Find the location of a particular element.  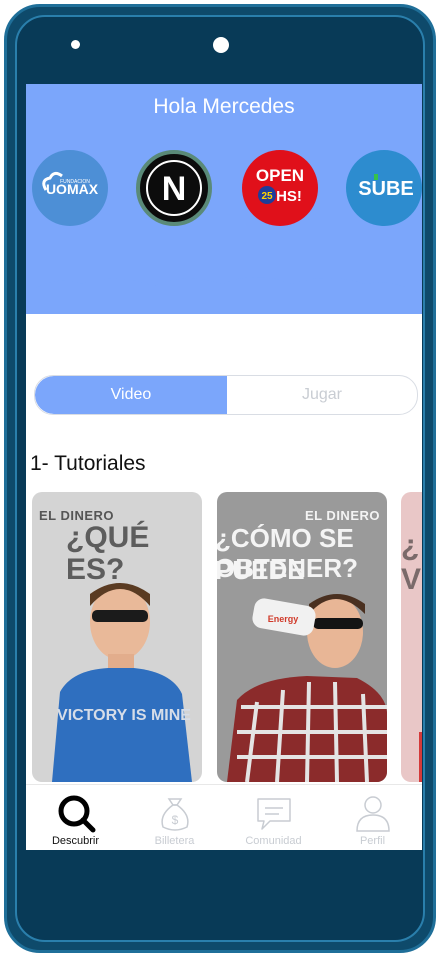

sube-text: SUBE is located at coordinates (386, 189).